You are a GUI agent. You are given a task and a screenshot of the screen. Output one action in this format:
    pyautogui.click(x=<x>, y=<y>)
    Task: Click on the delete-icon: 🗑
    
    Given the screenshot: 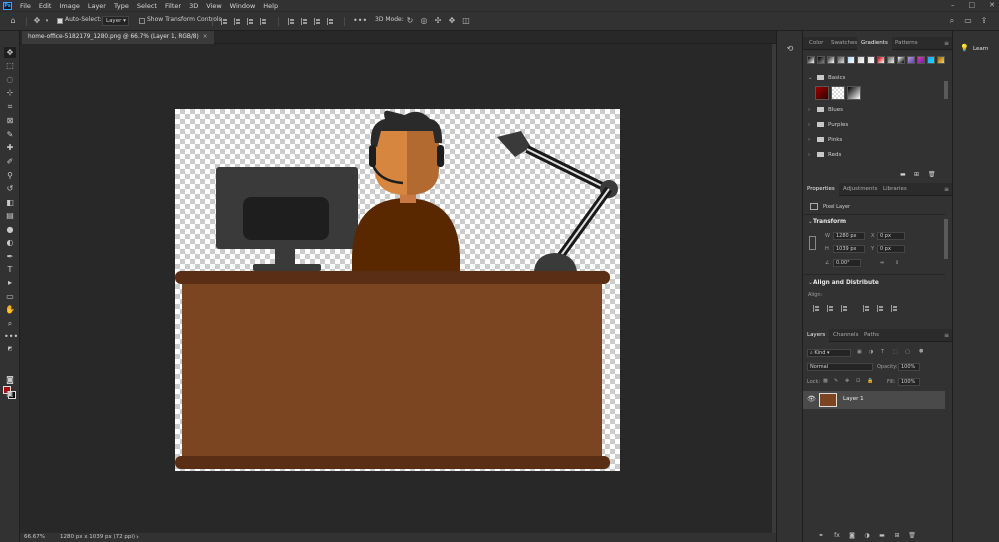 What is the action you would take?
    pyautogui.click(x=932, y=174)
    